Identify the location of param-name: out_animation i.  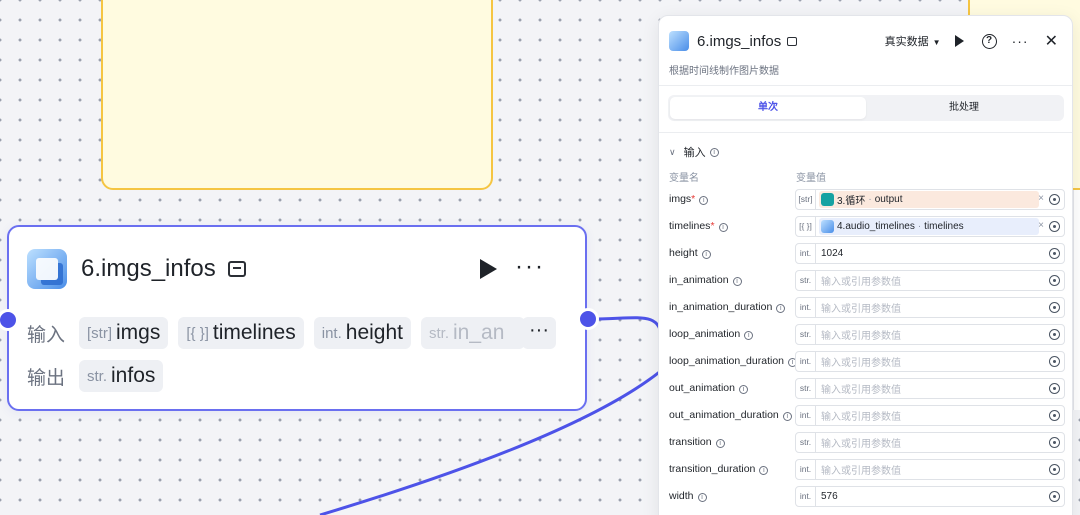
(708, 388).